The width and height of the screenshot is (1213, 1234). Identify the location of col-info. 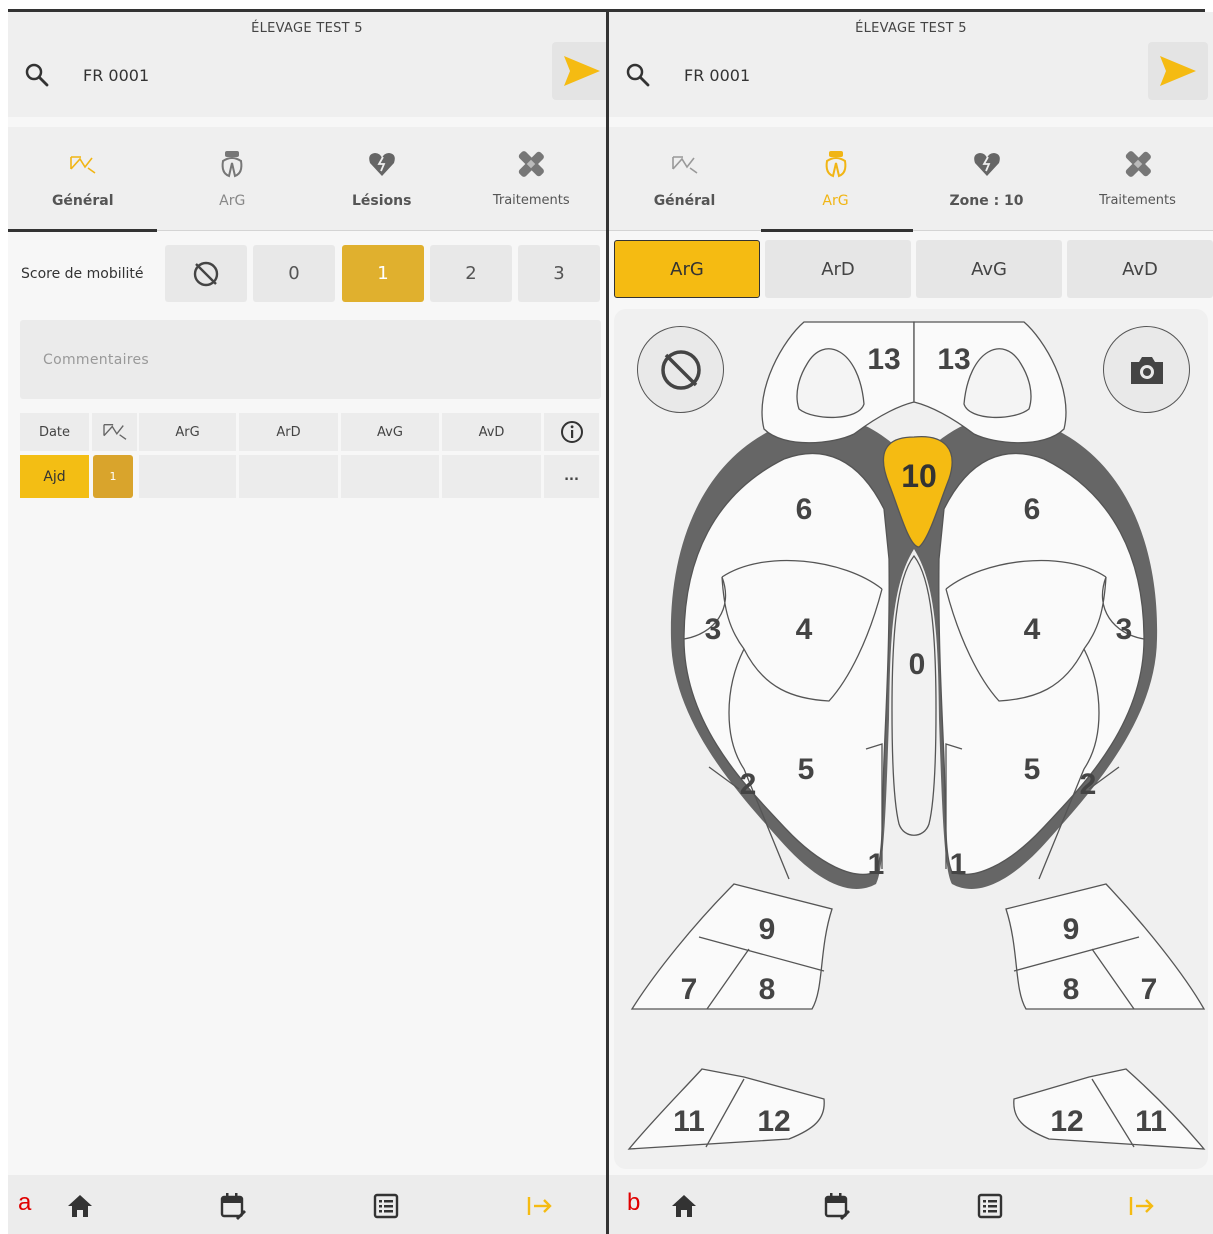
(571, 432).